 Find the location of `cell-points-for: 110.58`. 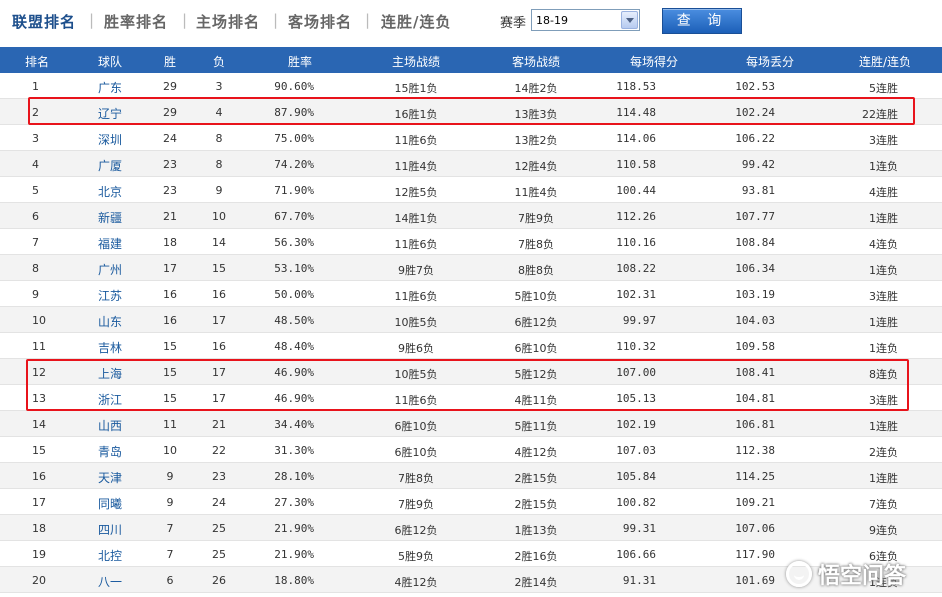

cell-points-for: 110.58 is located at coordinates (636, 164).